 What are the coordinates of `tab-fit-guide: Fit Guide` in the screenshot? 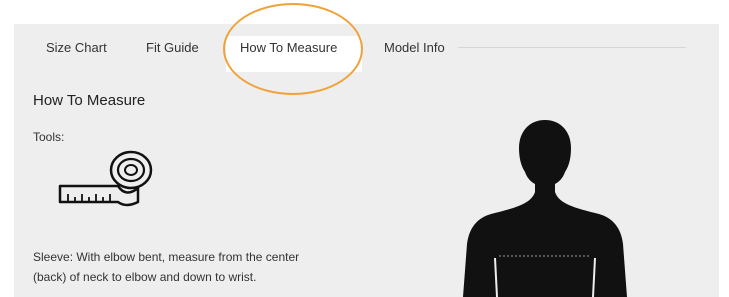 It's located at (174, 54).